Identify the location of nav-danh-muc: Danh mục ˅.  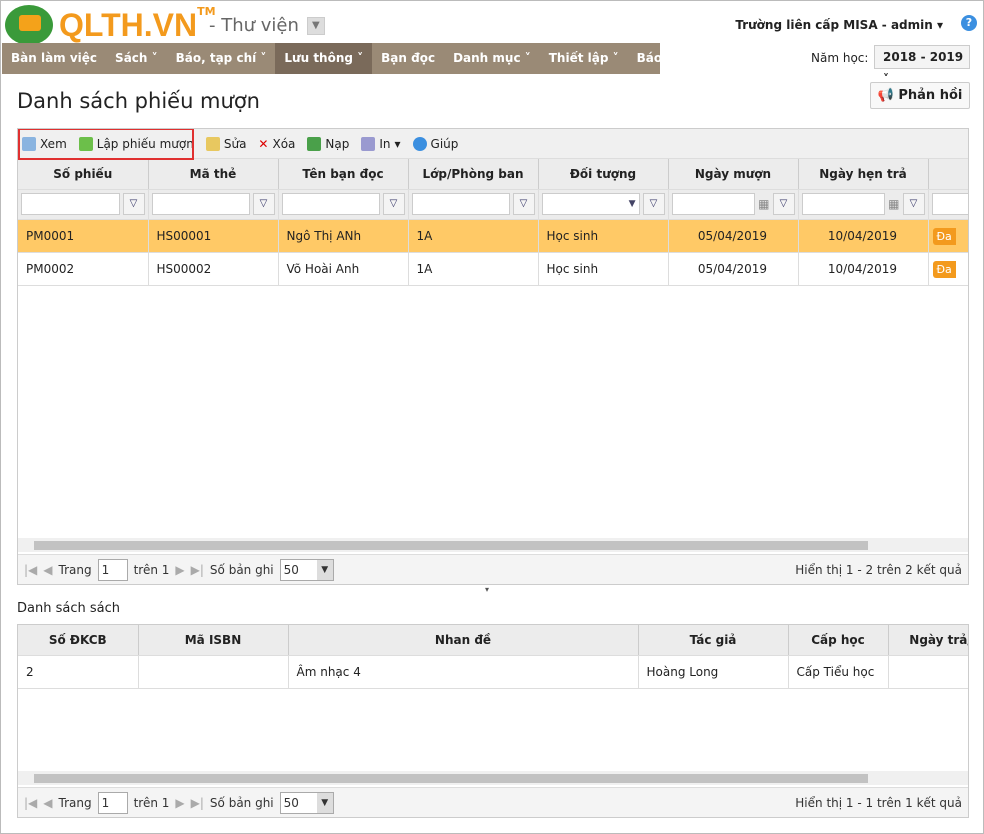
(492, 58).